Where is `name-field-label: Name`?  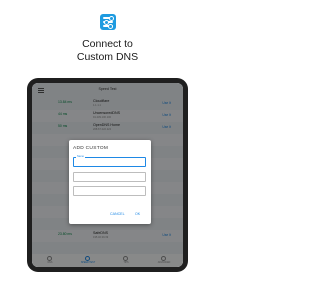
name-field-label: Name is located at coordinates (80, 156).